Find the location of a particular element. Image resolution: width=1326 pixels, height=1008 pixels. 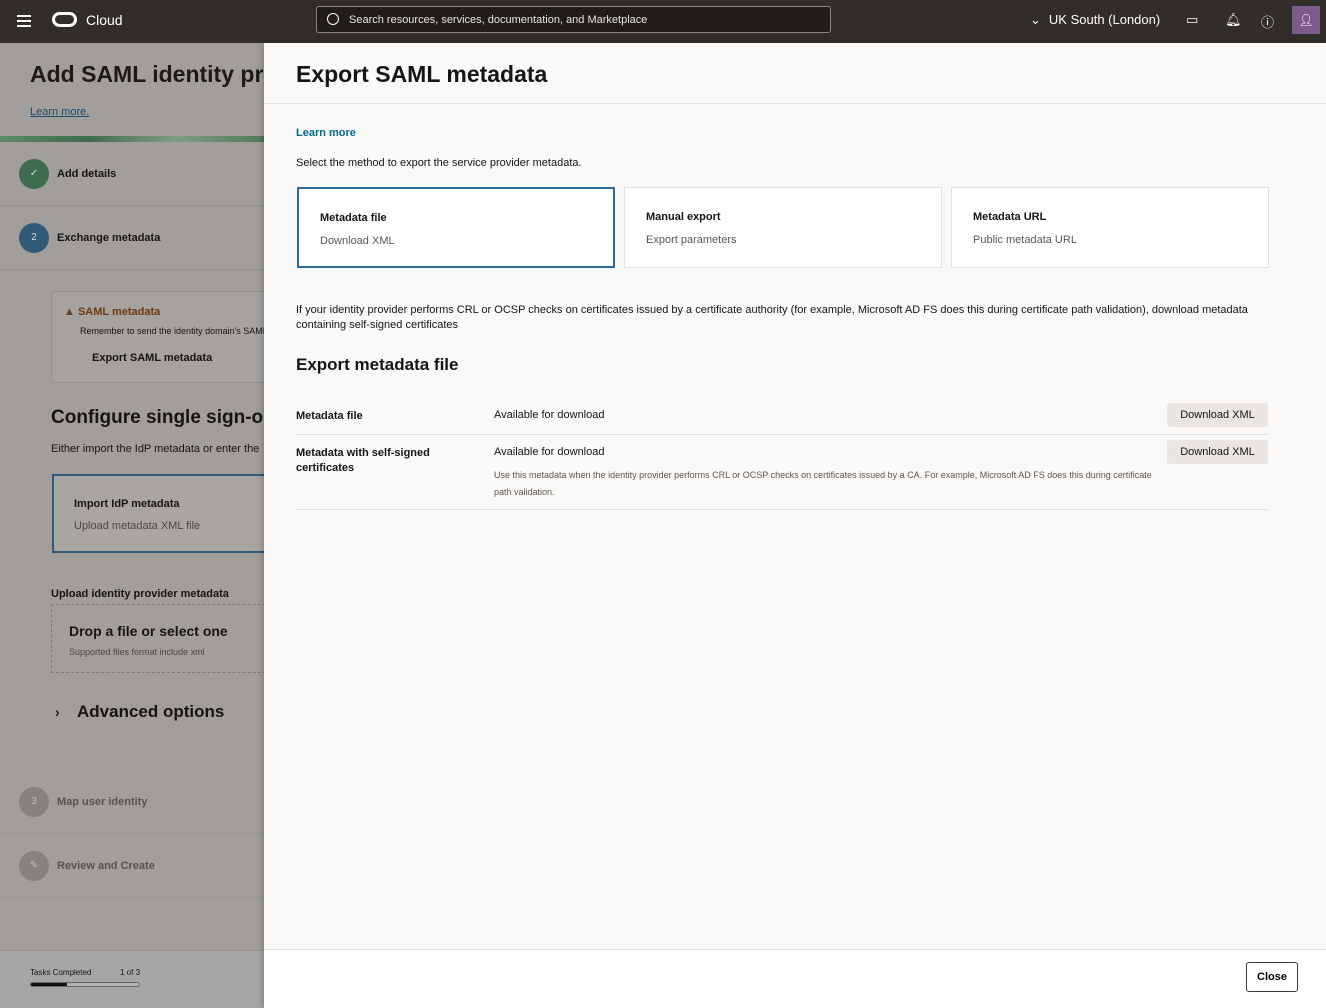

menu-icon is located at coordinates (24, 21).